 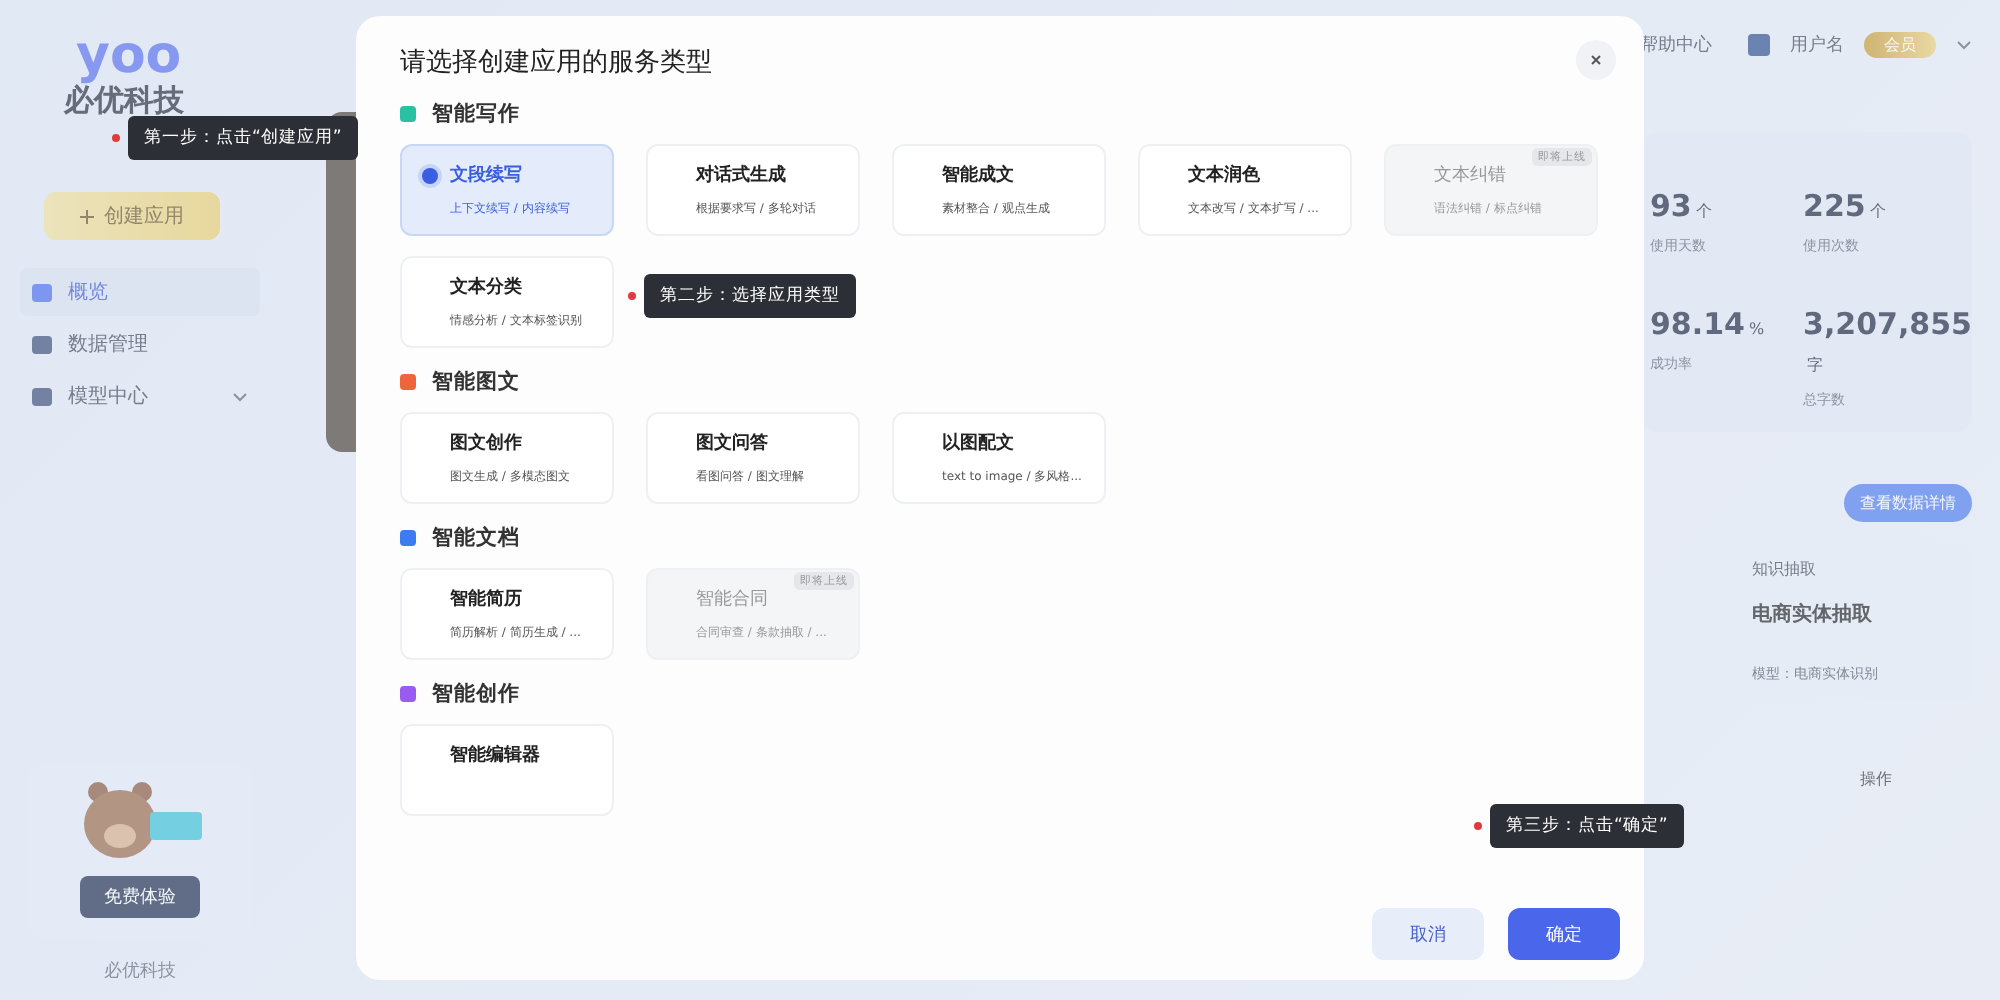 What do you see at coordinates (487, 443) in the screenshot?
I see `card-title: 图文创作` at bounding box center [487, 443].